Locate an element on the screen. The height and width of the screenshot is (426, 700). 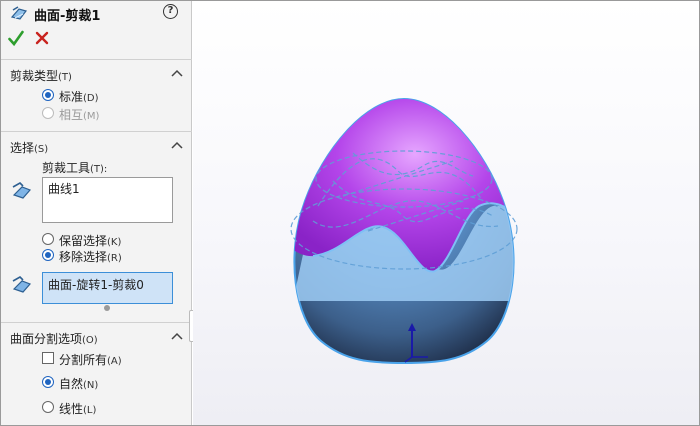
selections-title: 选择(S) is located at coordinates (29, 147).